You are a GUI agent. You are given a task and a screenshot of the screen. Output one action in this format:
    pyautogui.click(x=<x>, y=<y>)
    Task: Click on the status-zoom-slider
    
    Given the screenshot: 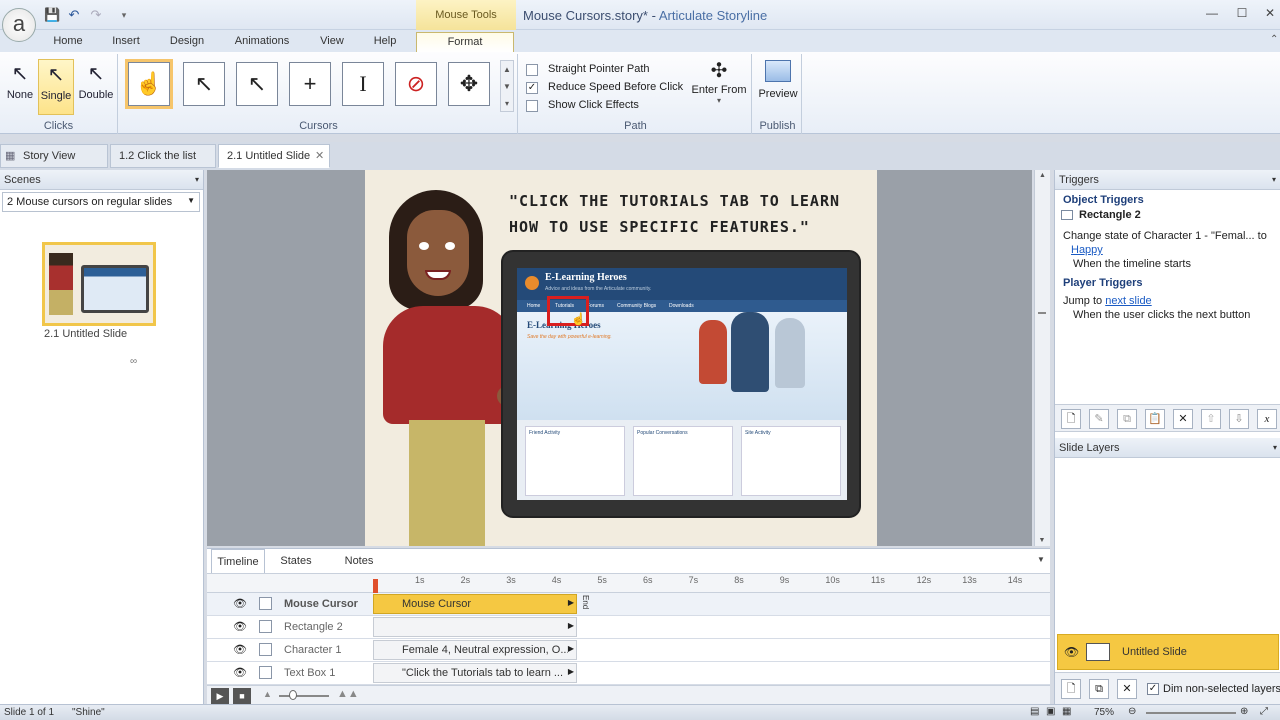 What is the action you would take?
    pyautogui.click(x=1191, y=713)
    